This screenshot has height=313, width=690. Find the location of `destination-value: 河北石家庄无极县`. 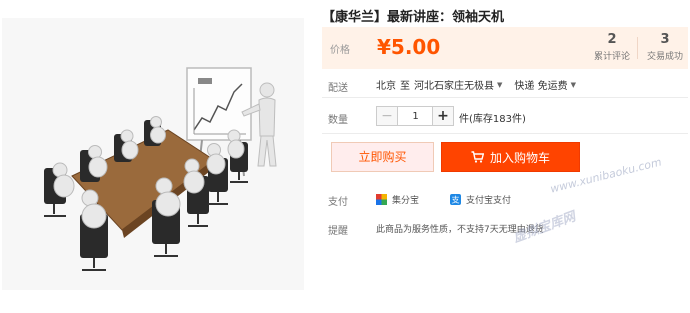

destination-value: 河北石家庄无极县 is located at coordinates (454, 86).